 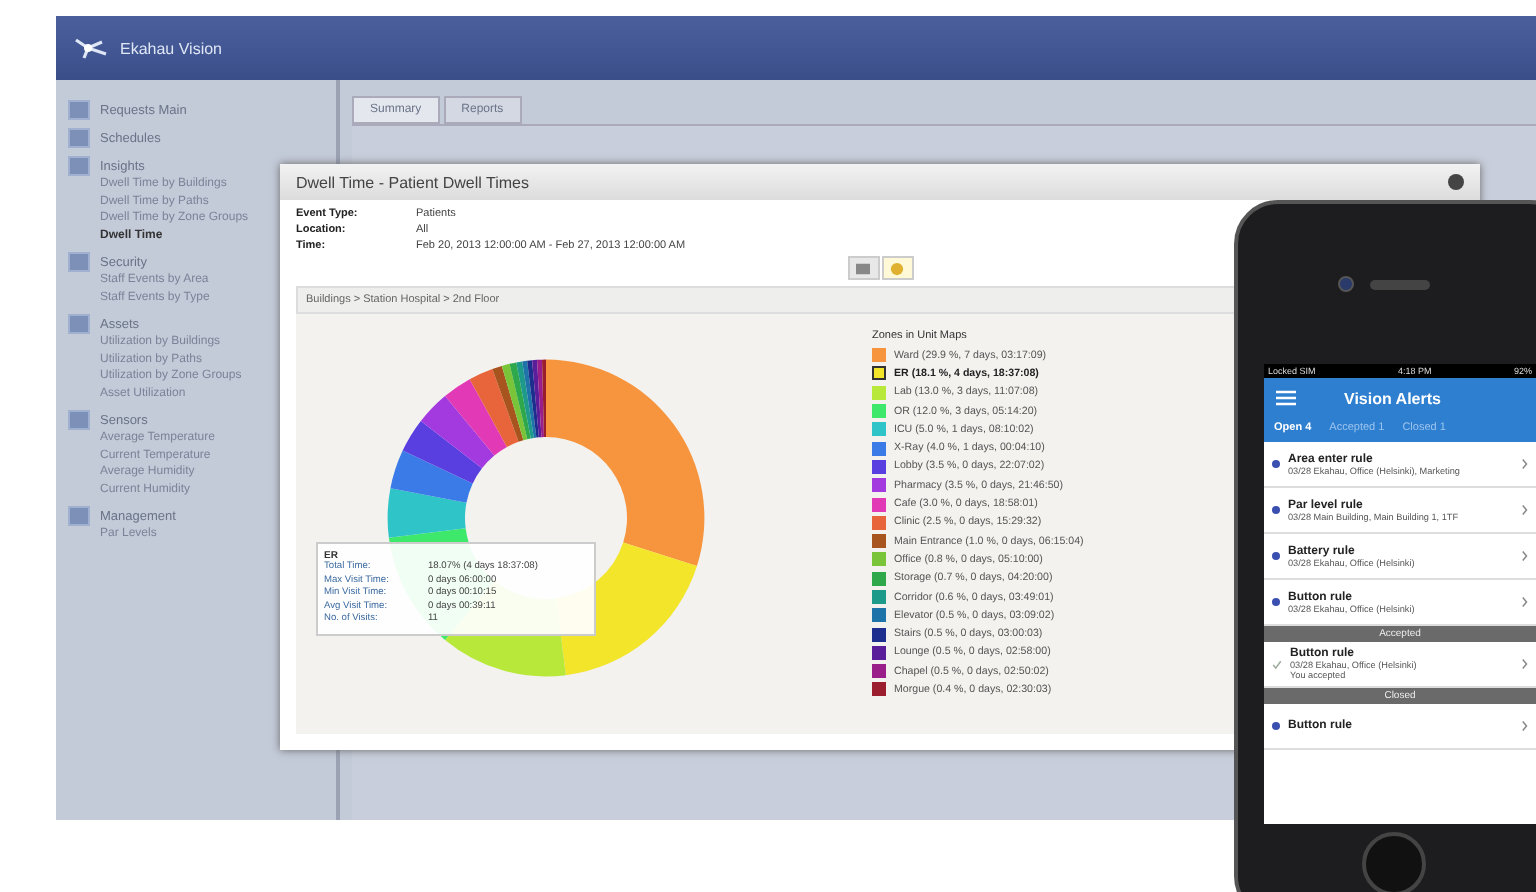 What do you see at coordinates (412, 182) in the screenshot?
I see `dialog-title: Dwell Time - Patient Dwell Times` at bounding box center [412, 182].